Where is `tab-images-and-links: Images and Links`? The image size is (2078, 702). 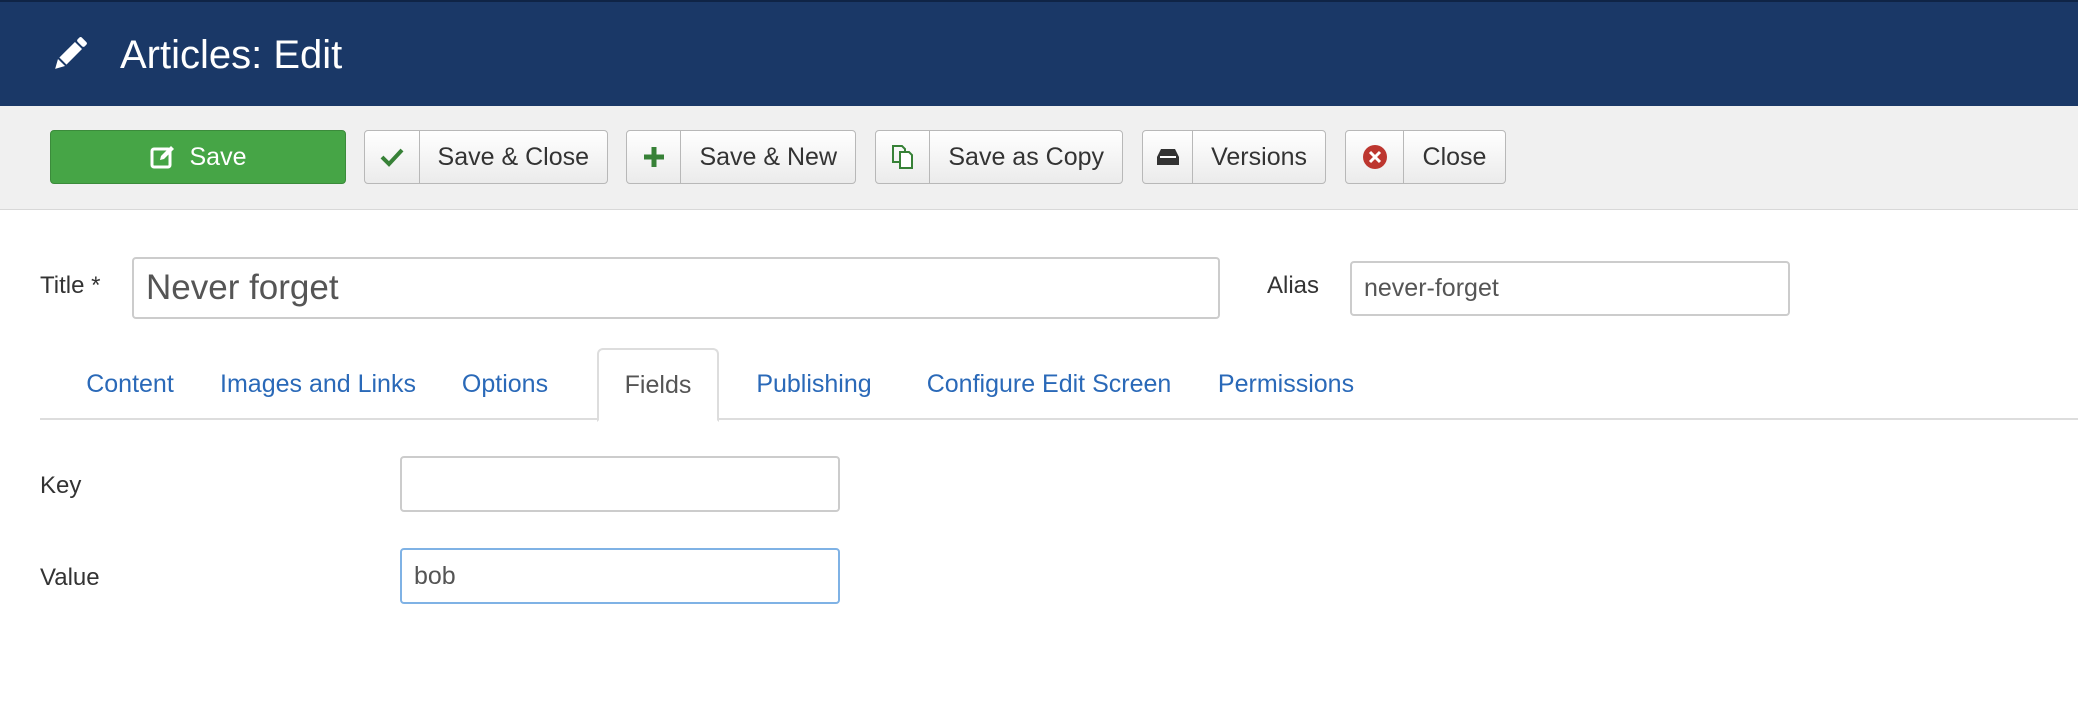
tab-images-and-links: Images and Links is located at coordinates (318, 384).